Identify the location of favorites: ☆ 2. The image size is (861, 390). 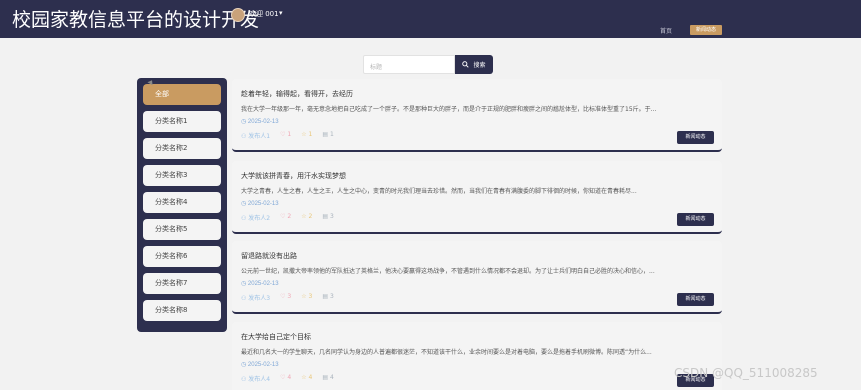
(307, 216).